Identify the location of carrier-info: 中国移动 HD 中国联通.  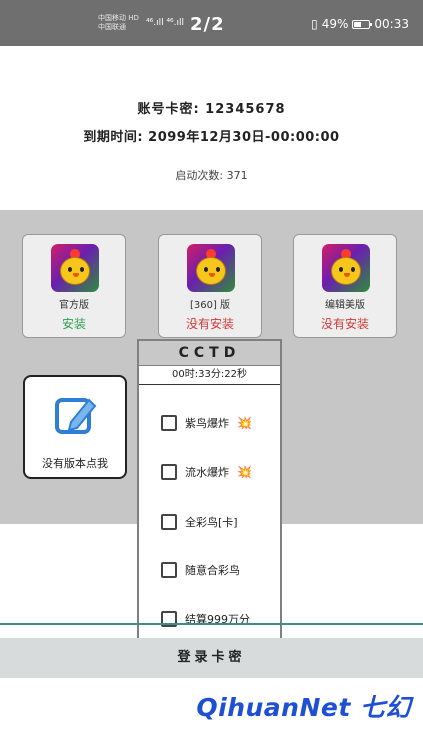
(118, 23).